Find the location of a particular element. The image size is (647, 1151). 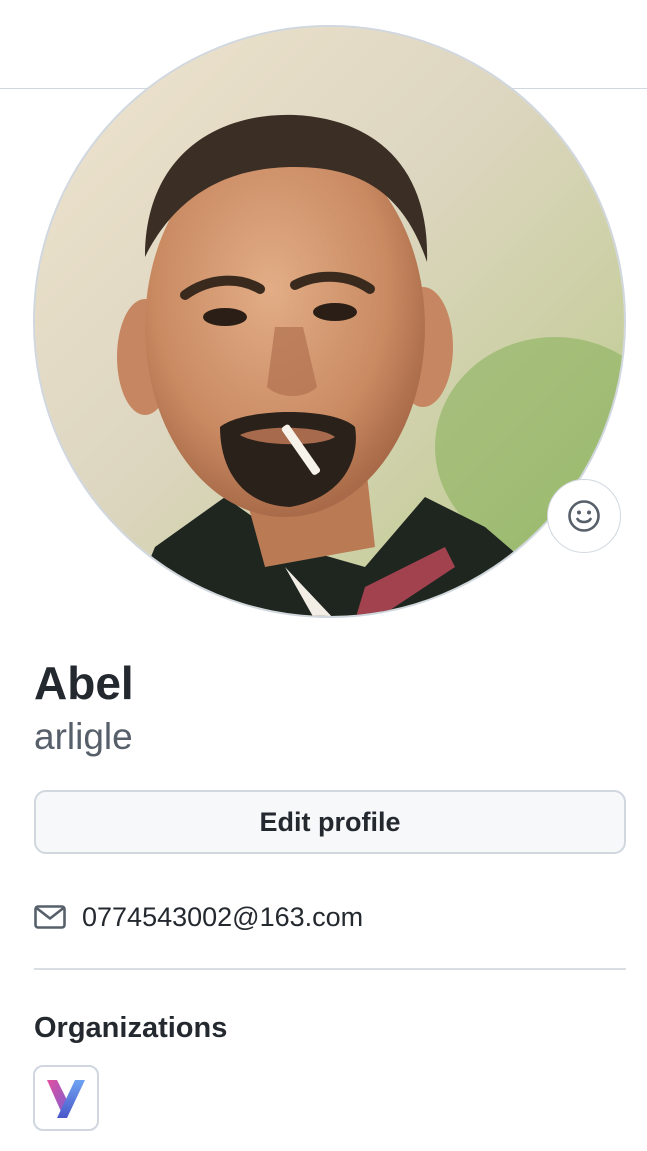

email-row: 0774543002@163.com is located at coordinates (198, 917).